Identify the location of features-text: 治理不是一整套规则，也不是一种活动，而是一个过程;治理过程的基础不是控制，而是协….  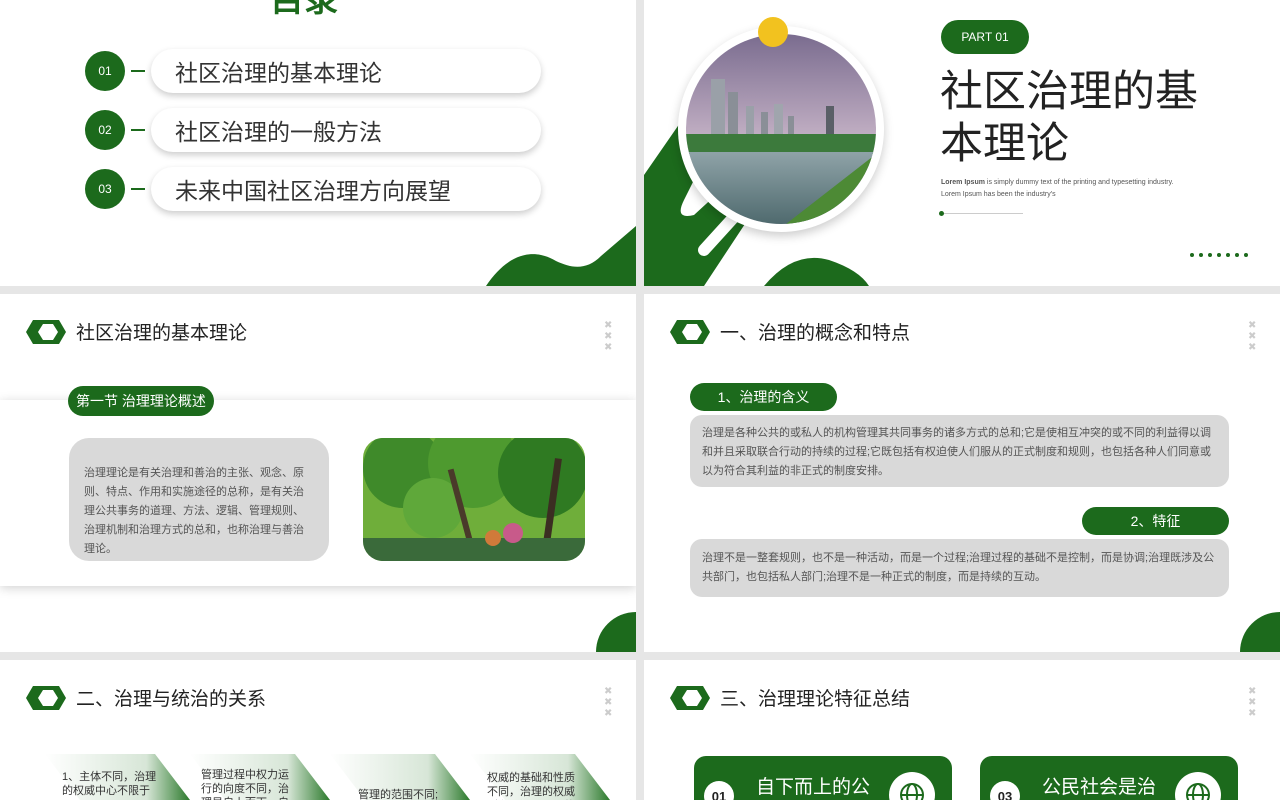
(958, 567).